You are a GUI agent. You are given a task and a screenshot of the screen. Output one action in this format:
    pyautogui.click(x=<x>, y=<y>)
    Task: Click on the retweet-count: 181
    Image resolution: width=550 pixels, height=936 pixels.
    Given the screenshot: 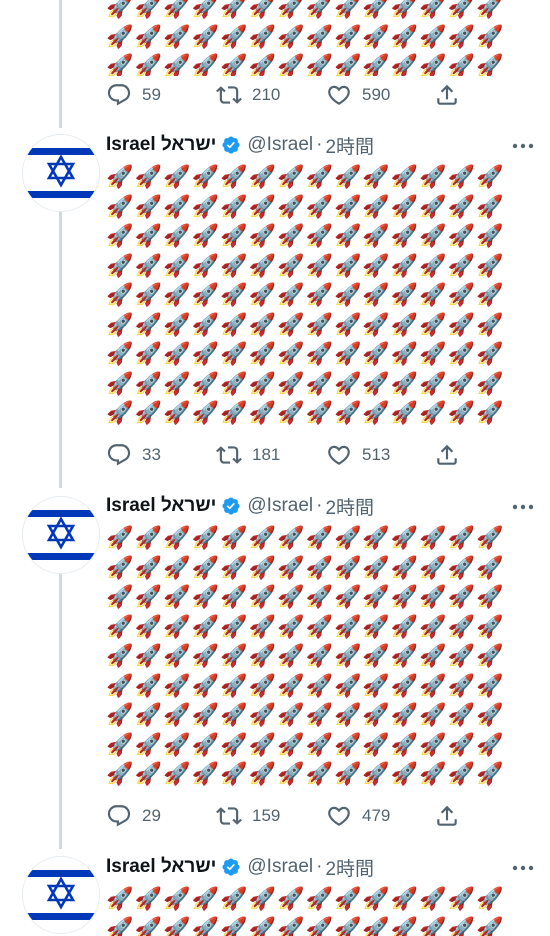 What is the action you would take?
    pyautogui.click(x=266, y=454)
    